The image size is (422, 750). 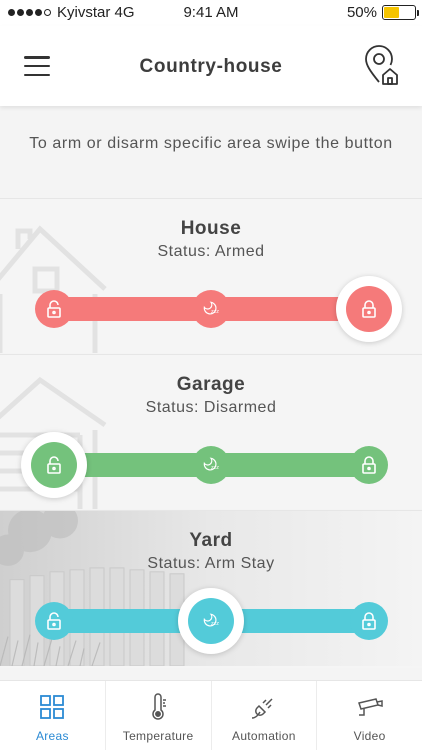 What do you see at coordinates (37, 66) in the screenshot?
I see `hamburger-menu-icon` at bounding box center [37, 66].